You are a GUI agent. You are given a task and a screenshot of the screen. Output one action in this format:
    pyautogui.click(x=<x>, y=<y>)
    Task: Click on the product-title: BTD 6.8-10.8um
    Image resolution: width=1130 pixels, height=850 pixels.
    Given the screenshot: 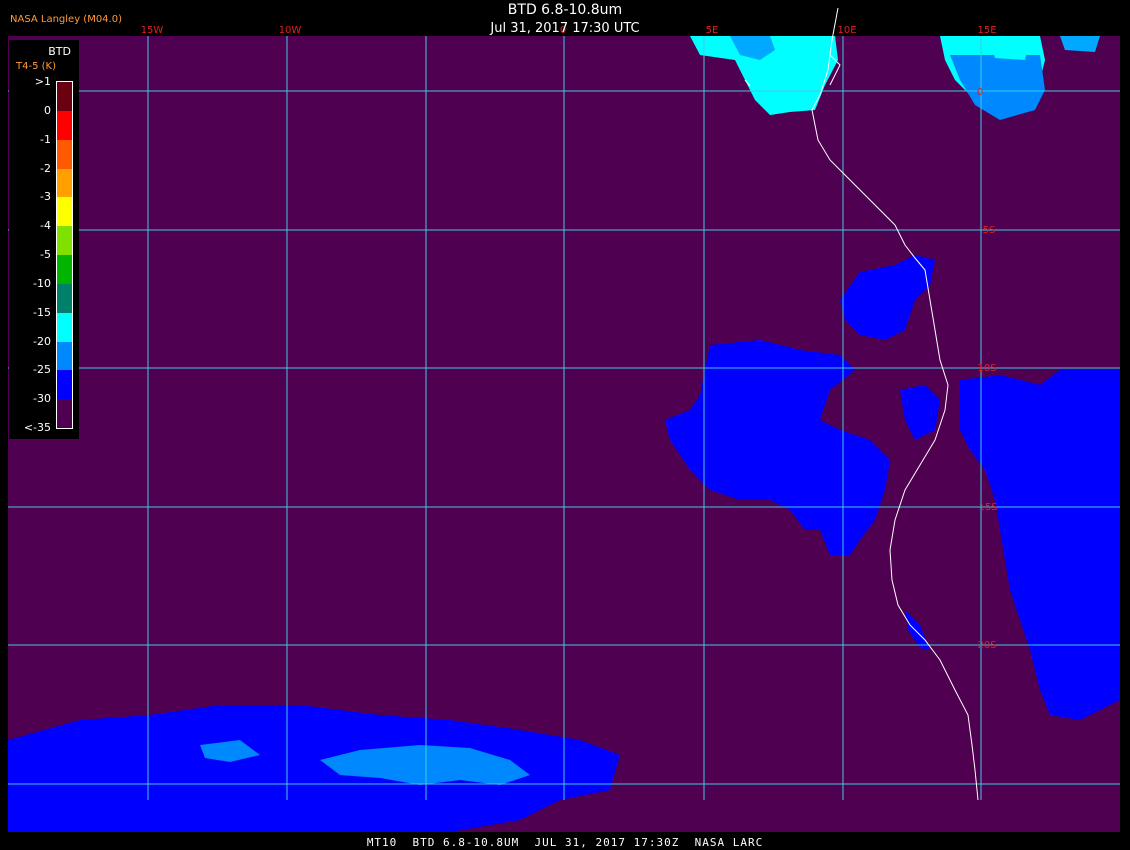 What is the action you would take?
    pyautogui.click(x=565, y=10)
    